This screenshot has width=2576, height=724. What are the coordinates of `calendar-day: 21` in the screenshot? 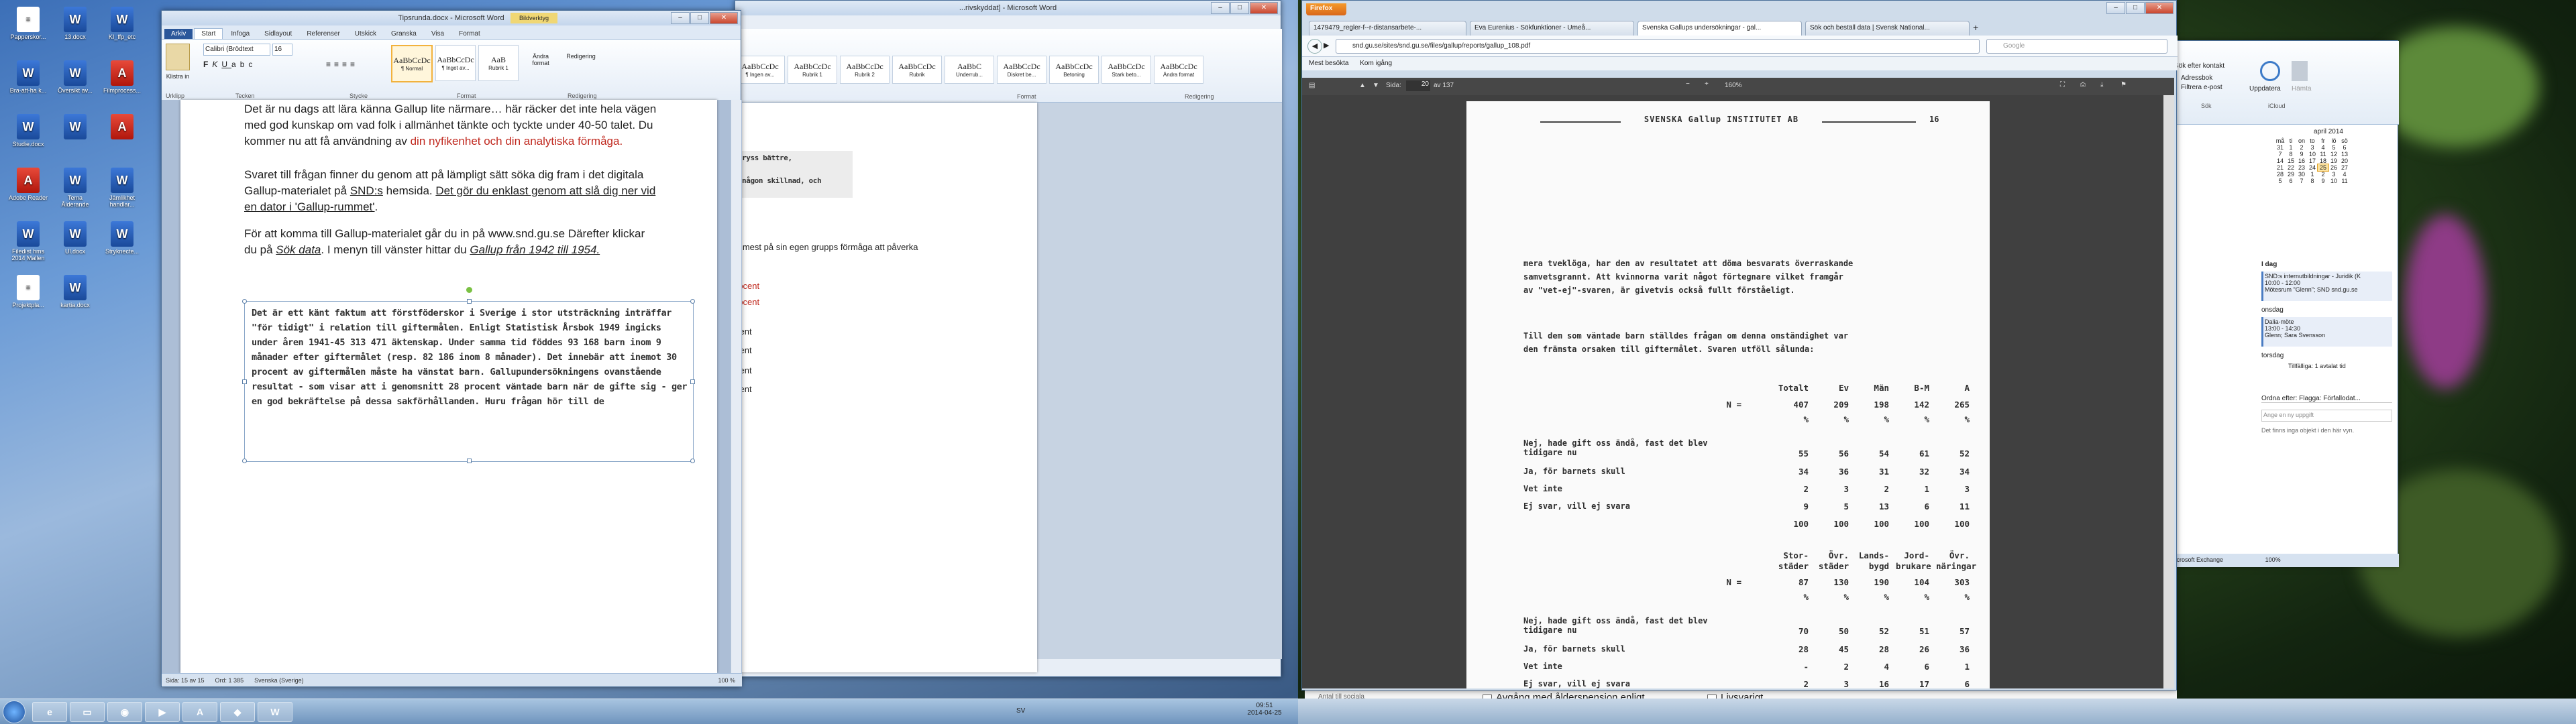 It's located at (2280, 167).